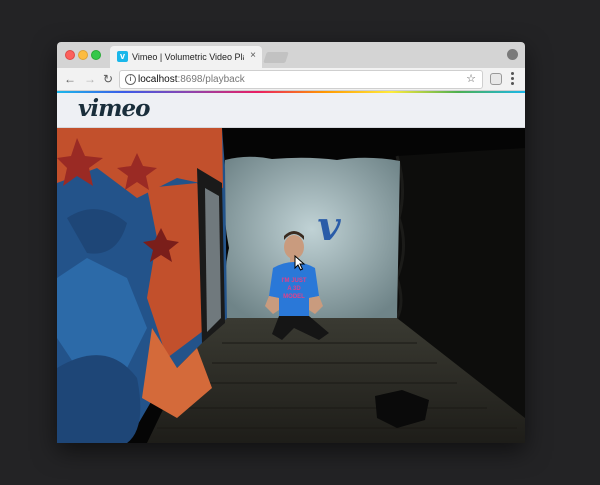 This screenshot has width=600, height=485. I want to click on url-host: localhost, so click(158, 79).